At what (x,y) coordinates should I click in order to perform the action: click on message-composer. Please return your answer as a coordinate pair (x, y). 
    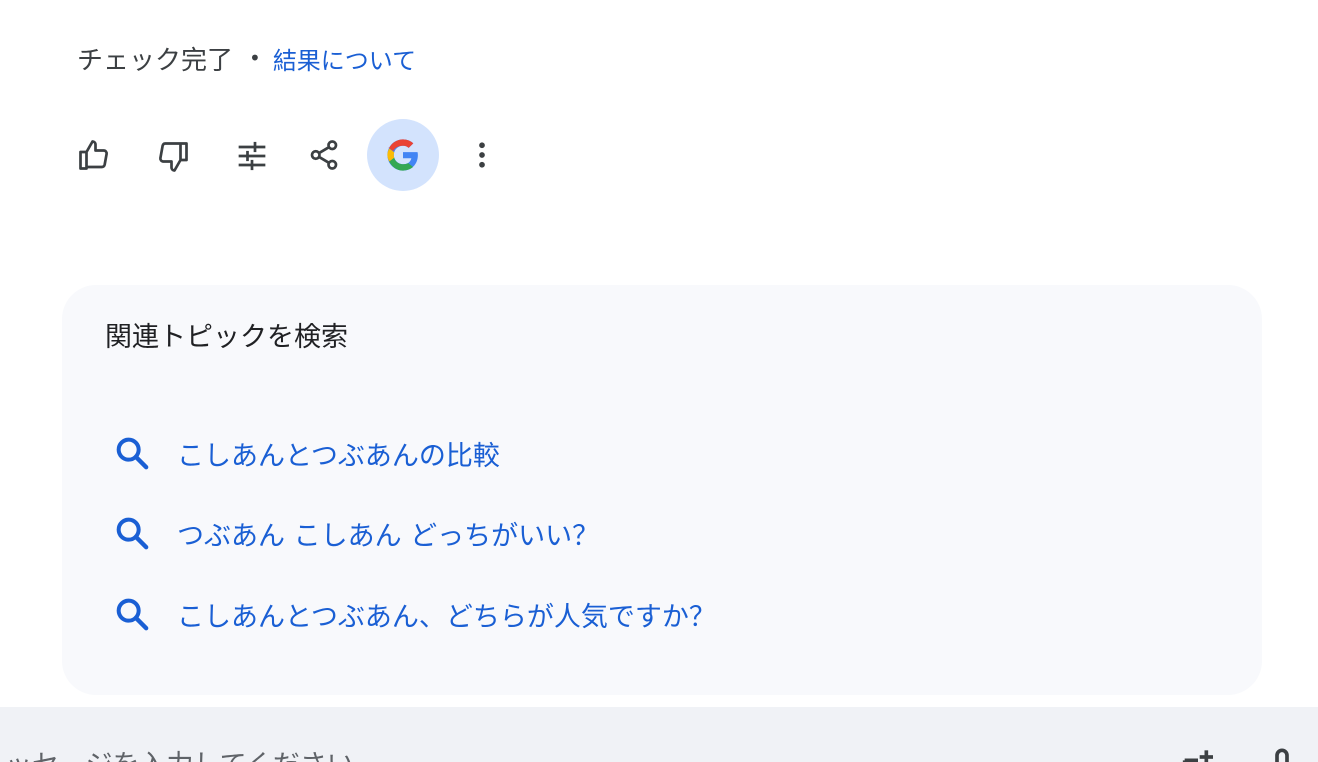
    Looking at the image, I should click on (659, 734).